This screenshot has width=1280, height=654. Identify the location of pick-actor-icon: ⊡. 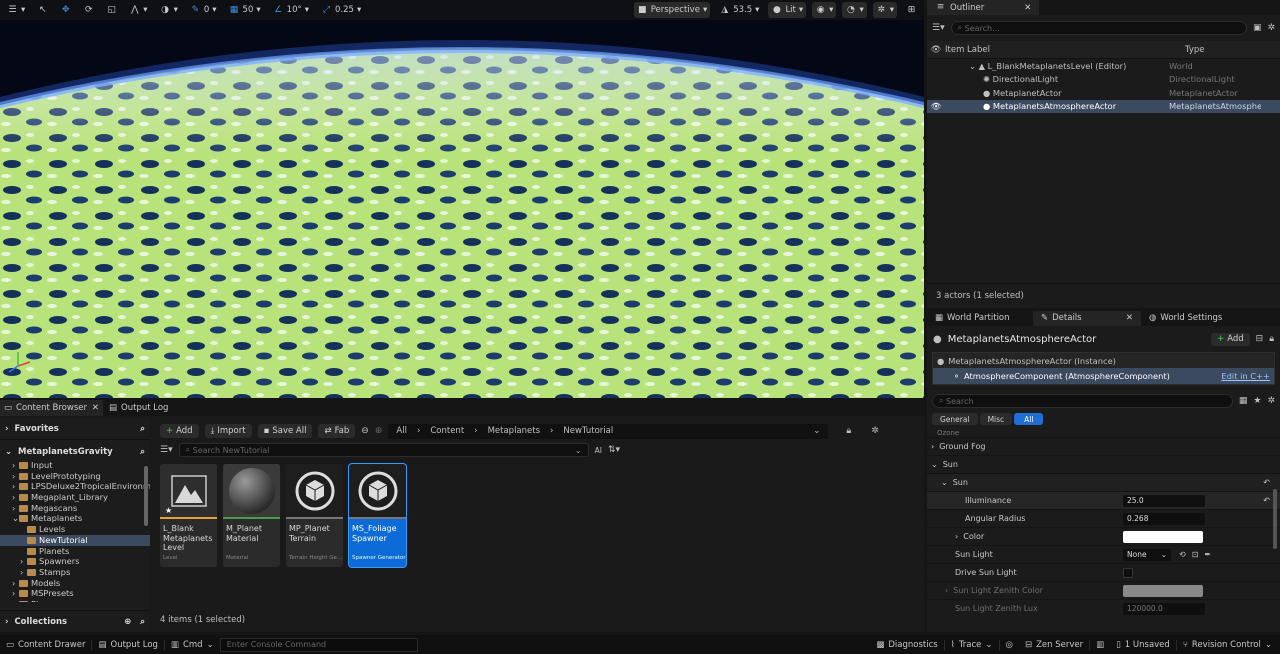
(1195, 554).